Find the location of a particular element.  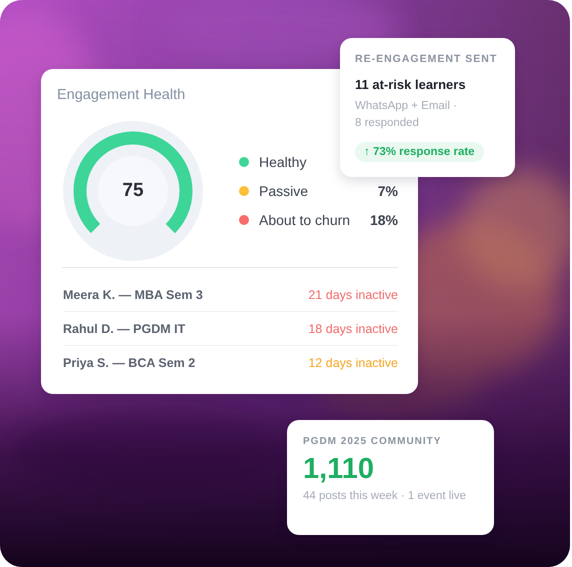

inactive-status: 18 days inactive is located at coordinates (353, 329).